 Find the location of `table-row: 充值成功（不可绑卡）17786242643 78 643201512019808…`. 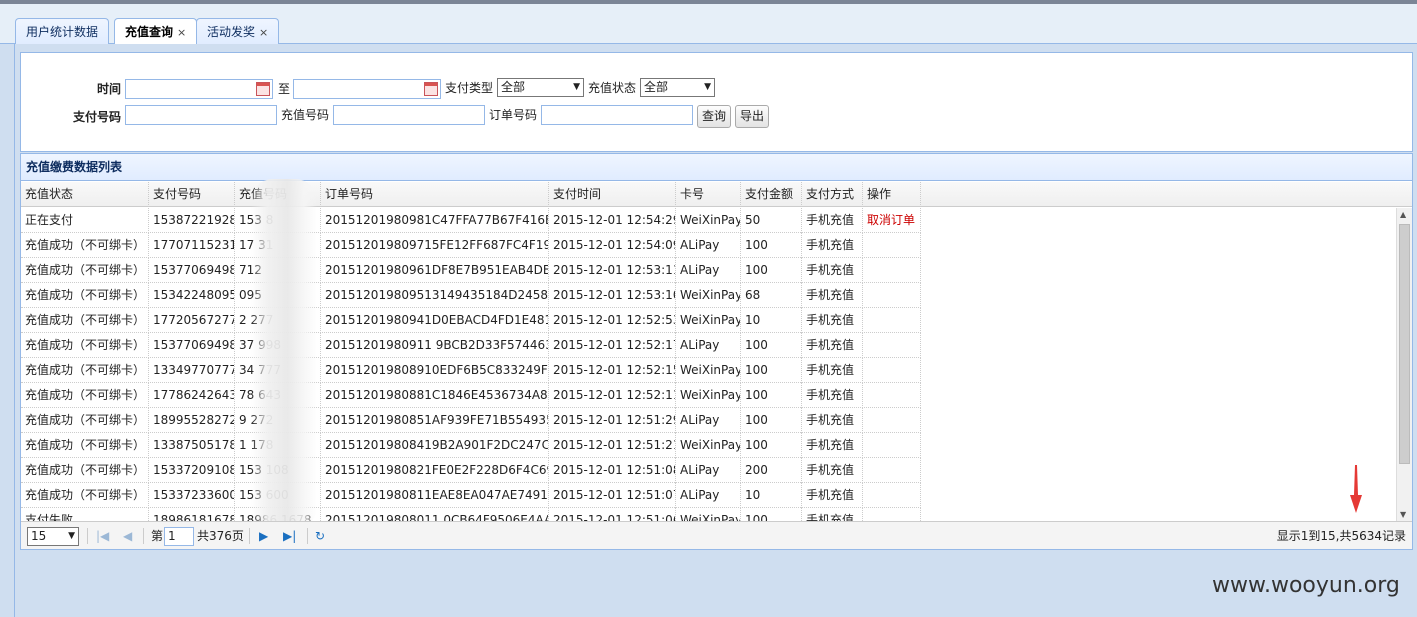

table-row: 充值成功（不可绑卡）17786242643 78 643201512019808… is located at coordinates (471, 395).